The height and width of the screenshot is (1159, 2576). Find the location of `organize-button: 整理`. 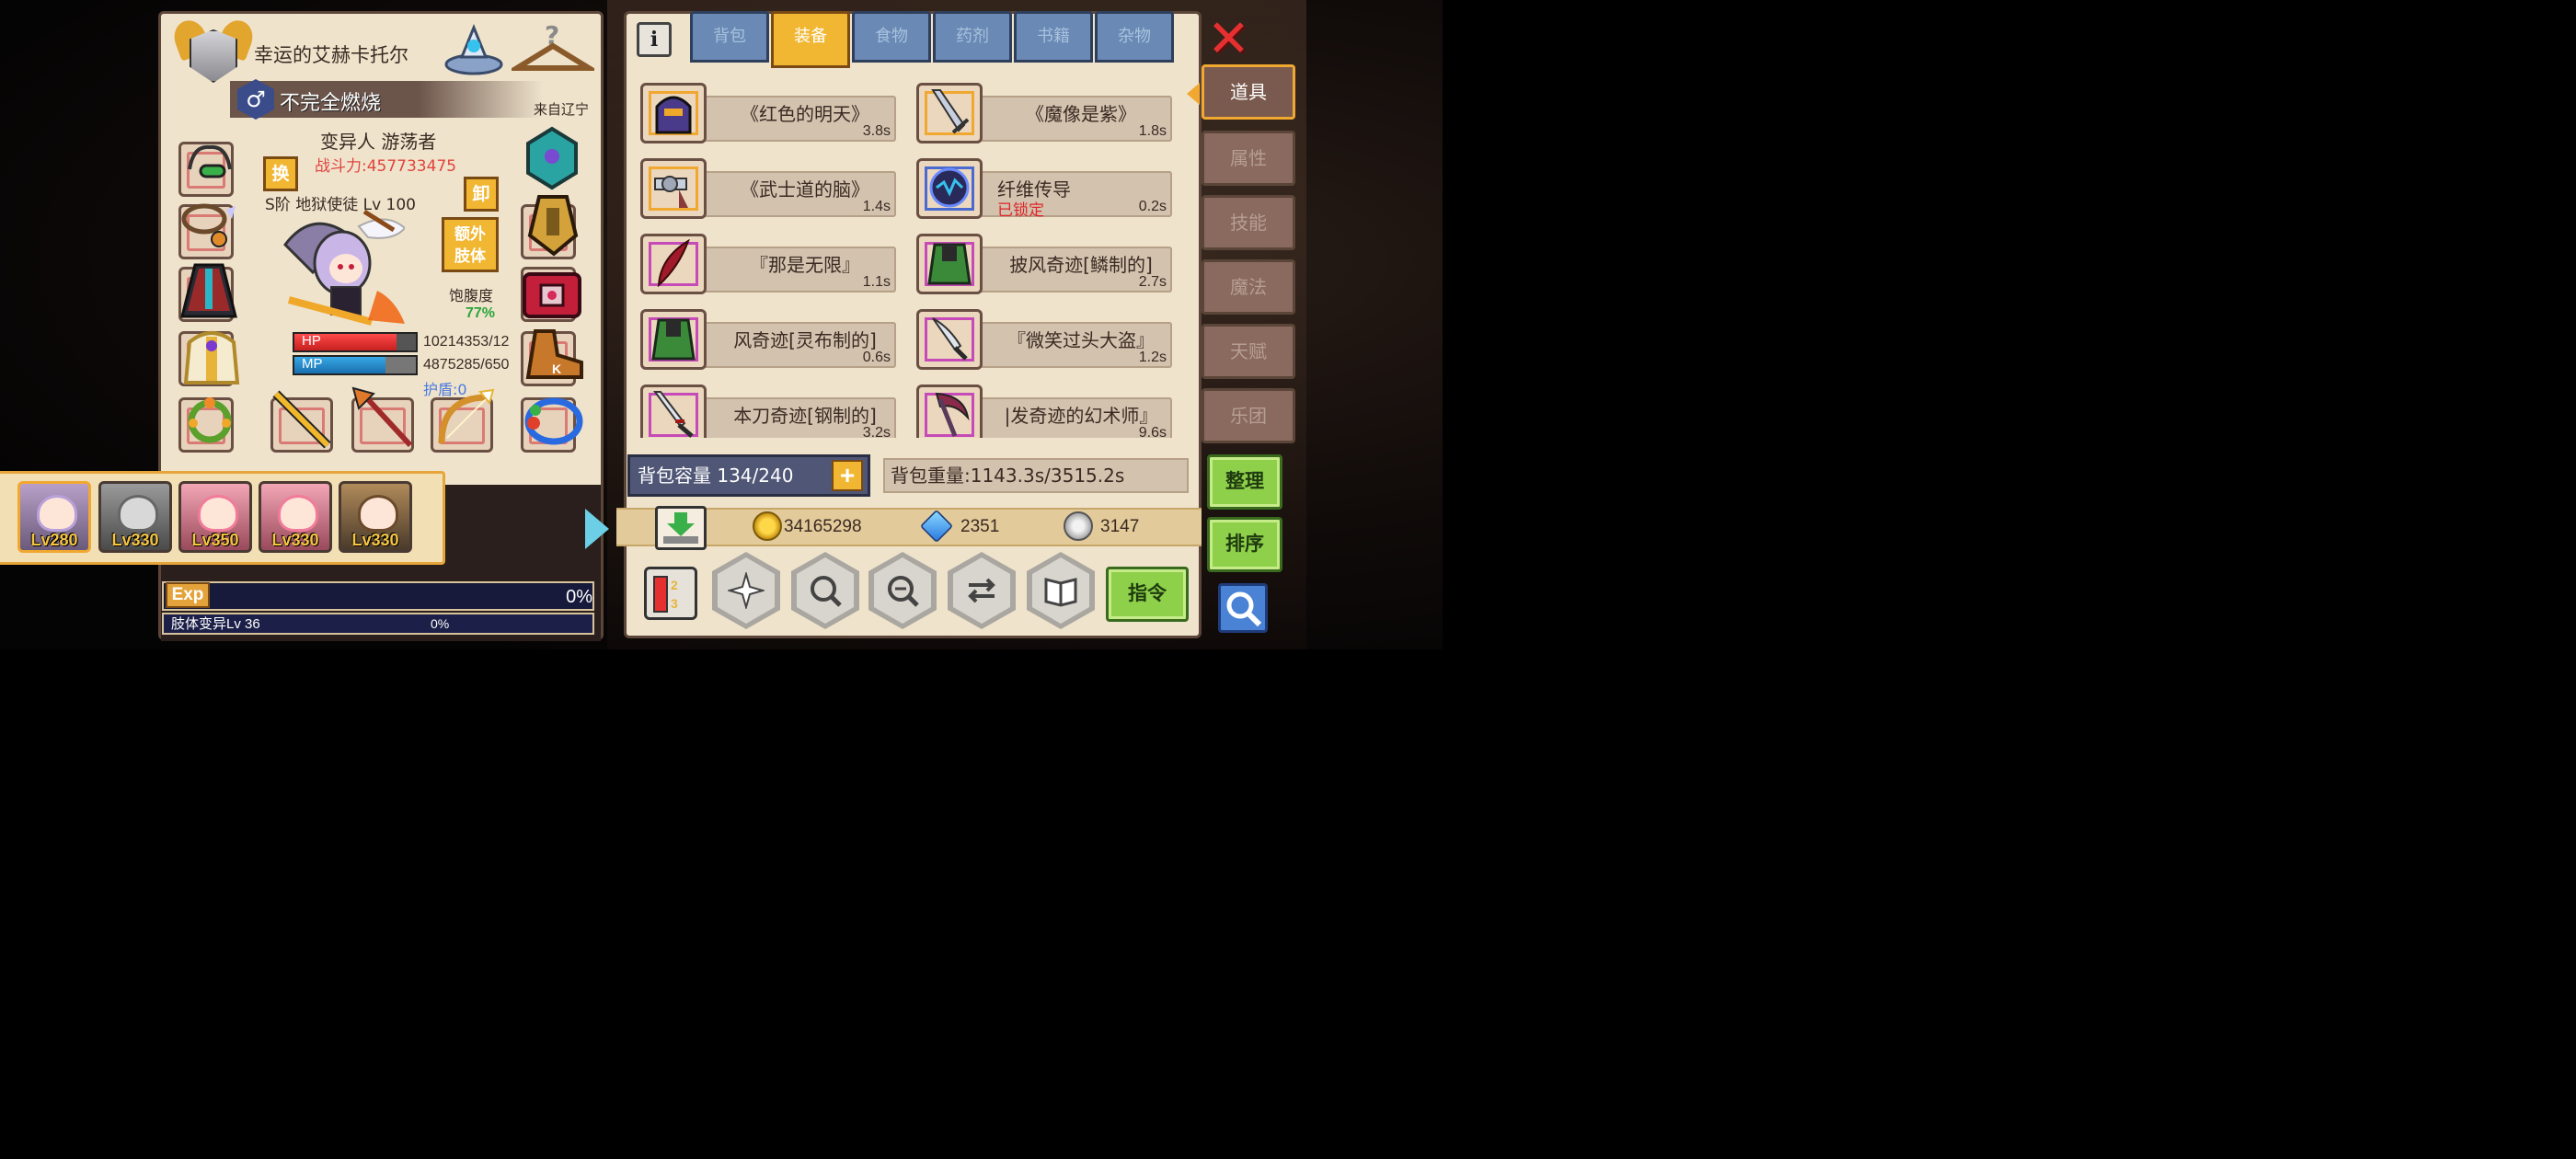

organize-button: 整理 is located at coordinates (1244, 482).